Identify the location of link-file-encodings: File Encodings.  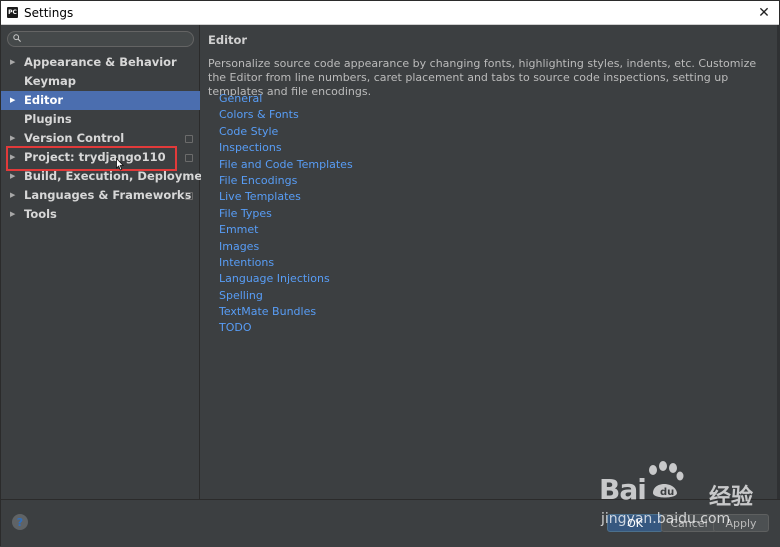
(286, 181).